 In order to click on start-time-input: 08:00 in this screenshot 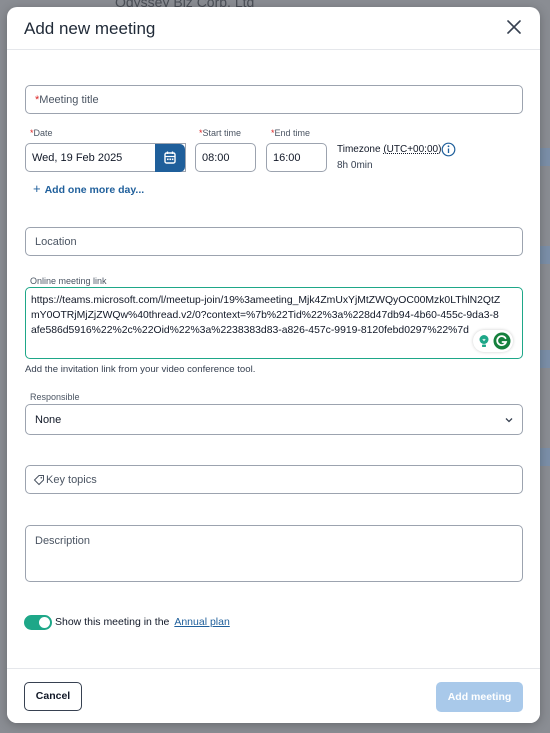, I will do `click(225, 157)`.